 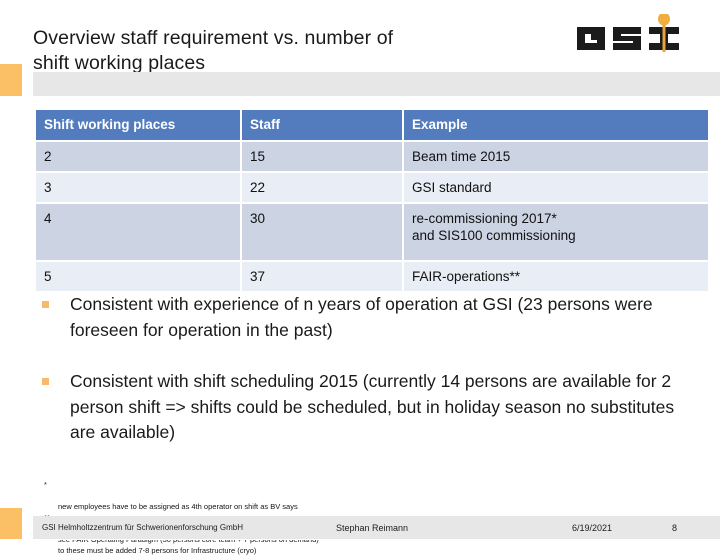 What do you see at coordinates (675, 528) in the screenshot?
I see `footer-page-number: 8` at bounding box center [675, 528].